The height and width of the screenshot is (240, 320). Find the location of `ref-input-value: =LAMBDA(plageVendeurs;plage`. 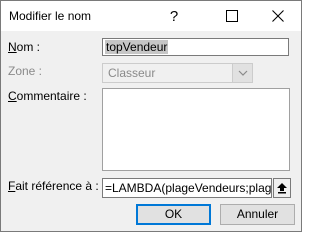

ref-input-value: =LAMBDA(plageVendeurs;plage is located at coordinates (188, 188).